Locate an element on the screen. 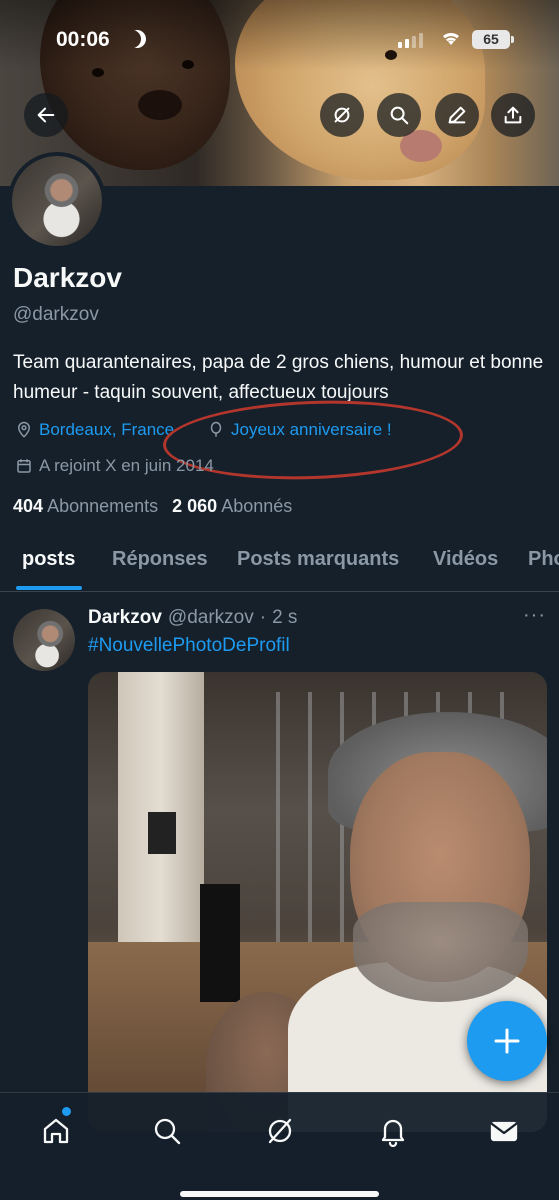 This screenshot has width=559, height=1200. grok-button is located at coordinates (342, 115).